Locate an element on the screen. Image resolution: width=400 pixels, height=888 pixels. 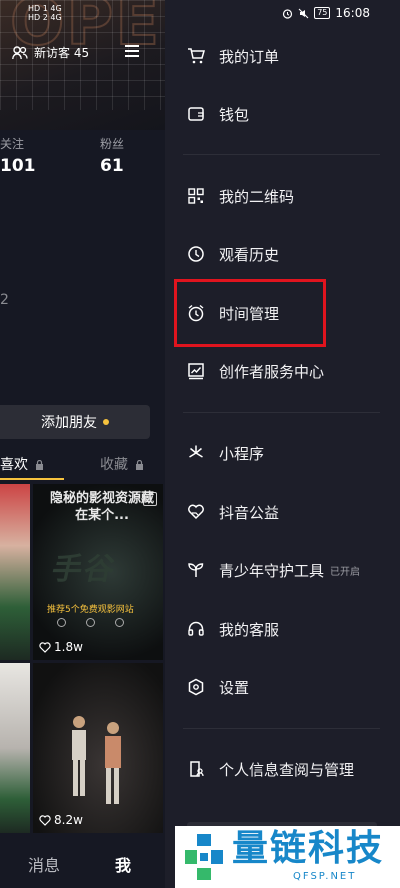
watermark: 量链科技 QFSP.NET is located at coordinates (287, 857).